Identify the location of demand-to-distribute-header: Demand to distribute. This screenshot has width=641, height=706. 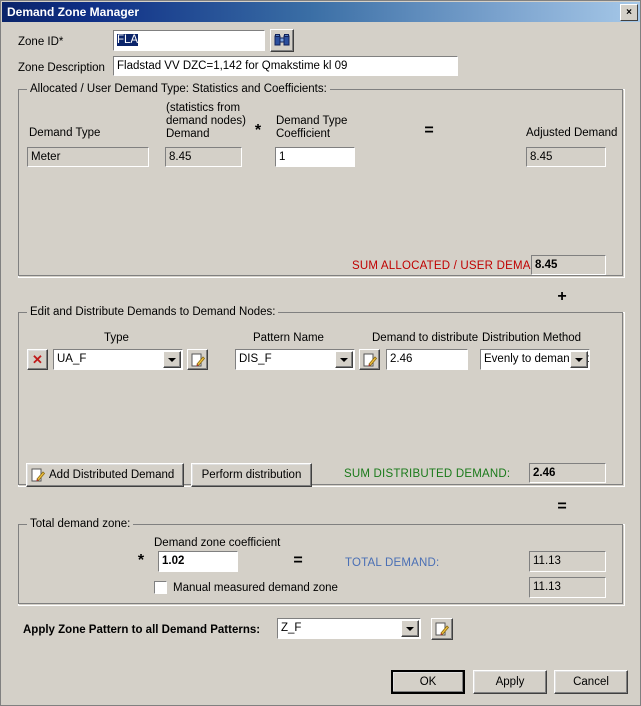
(425, 338).